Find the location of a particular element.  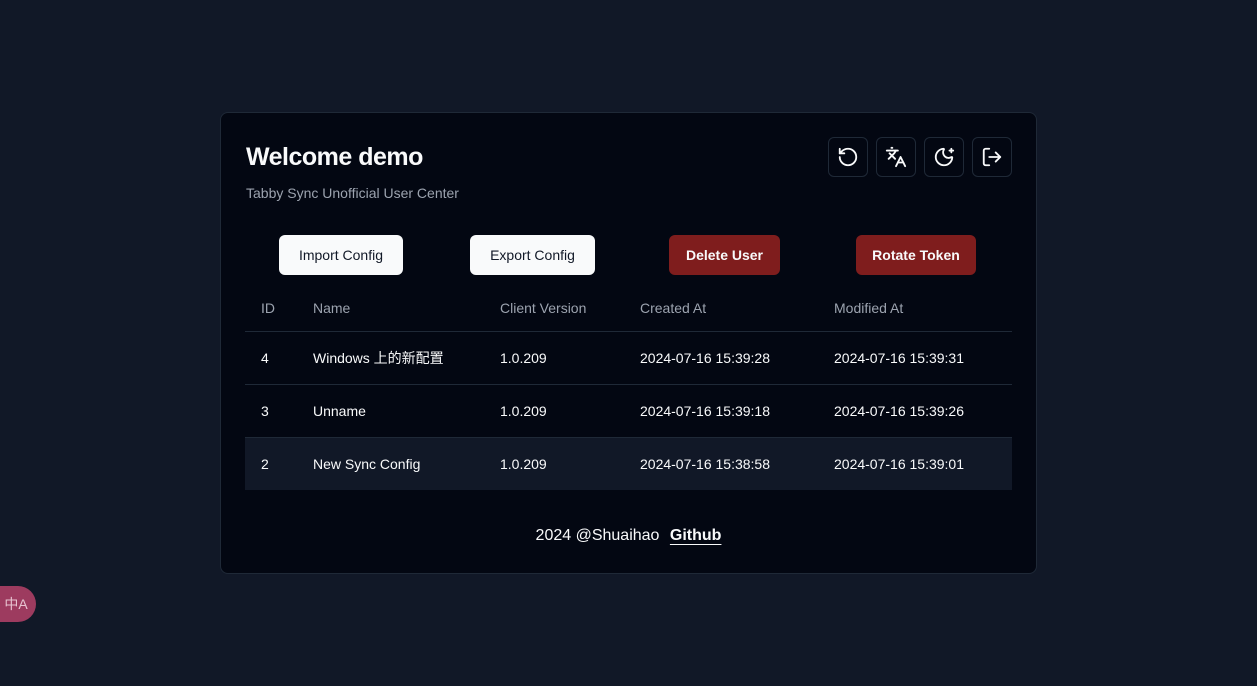

column-header: Name is located at coordinates (390, 308).